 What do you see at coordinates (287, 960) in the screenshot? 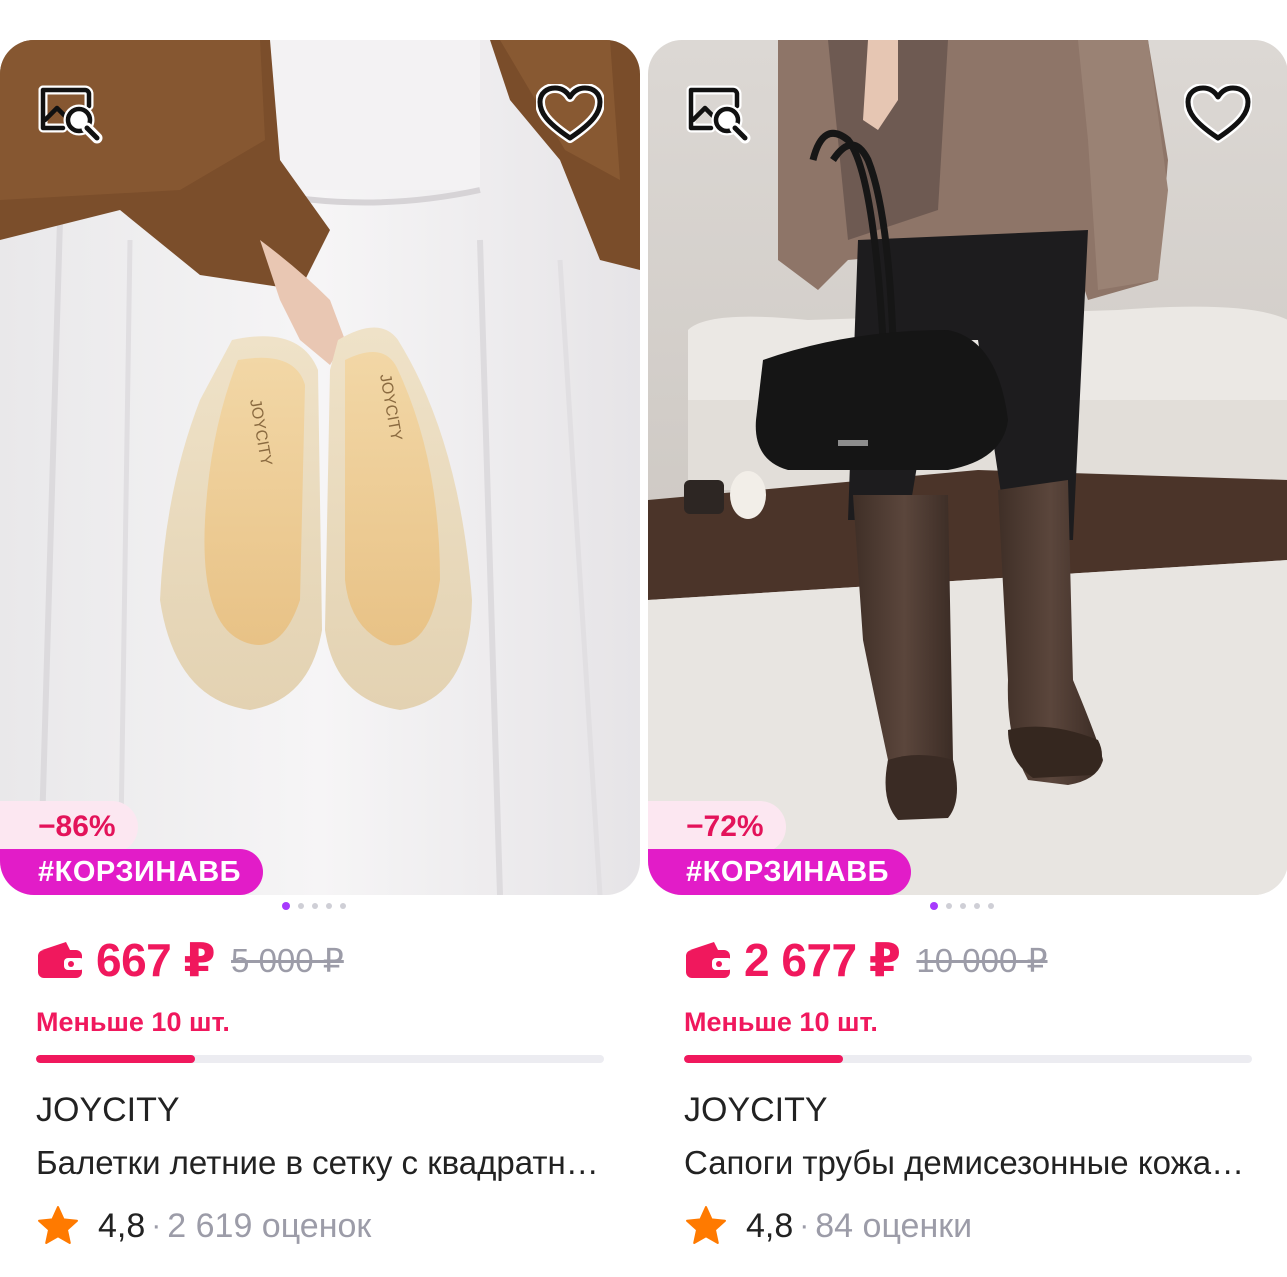
I see `old-price: 5 000 ₽` at bounding box center [287, 960].